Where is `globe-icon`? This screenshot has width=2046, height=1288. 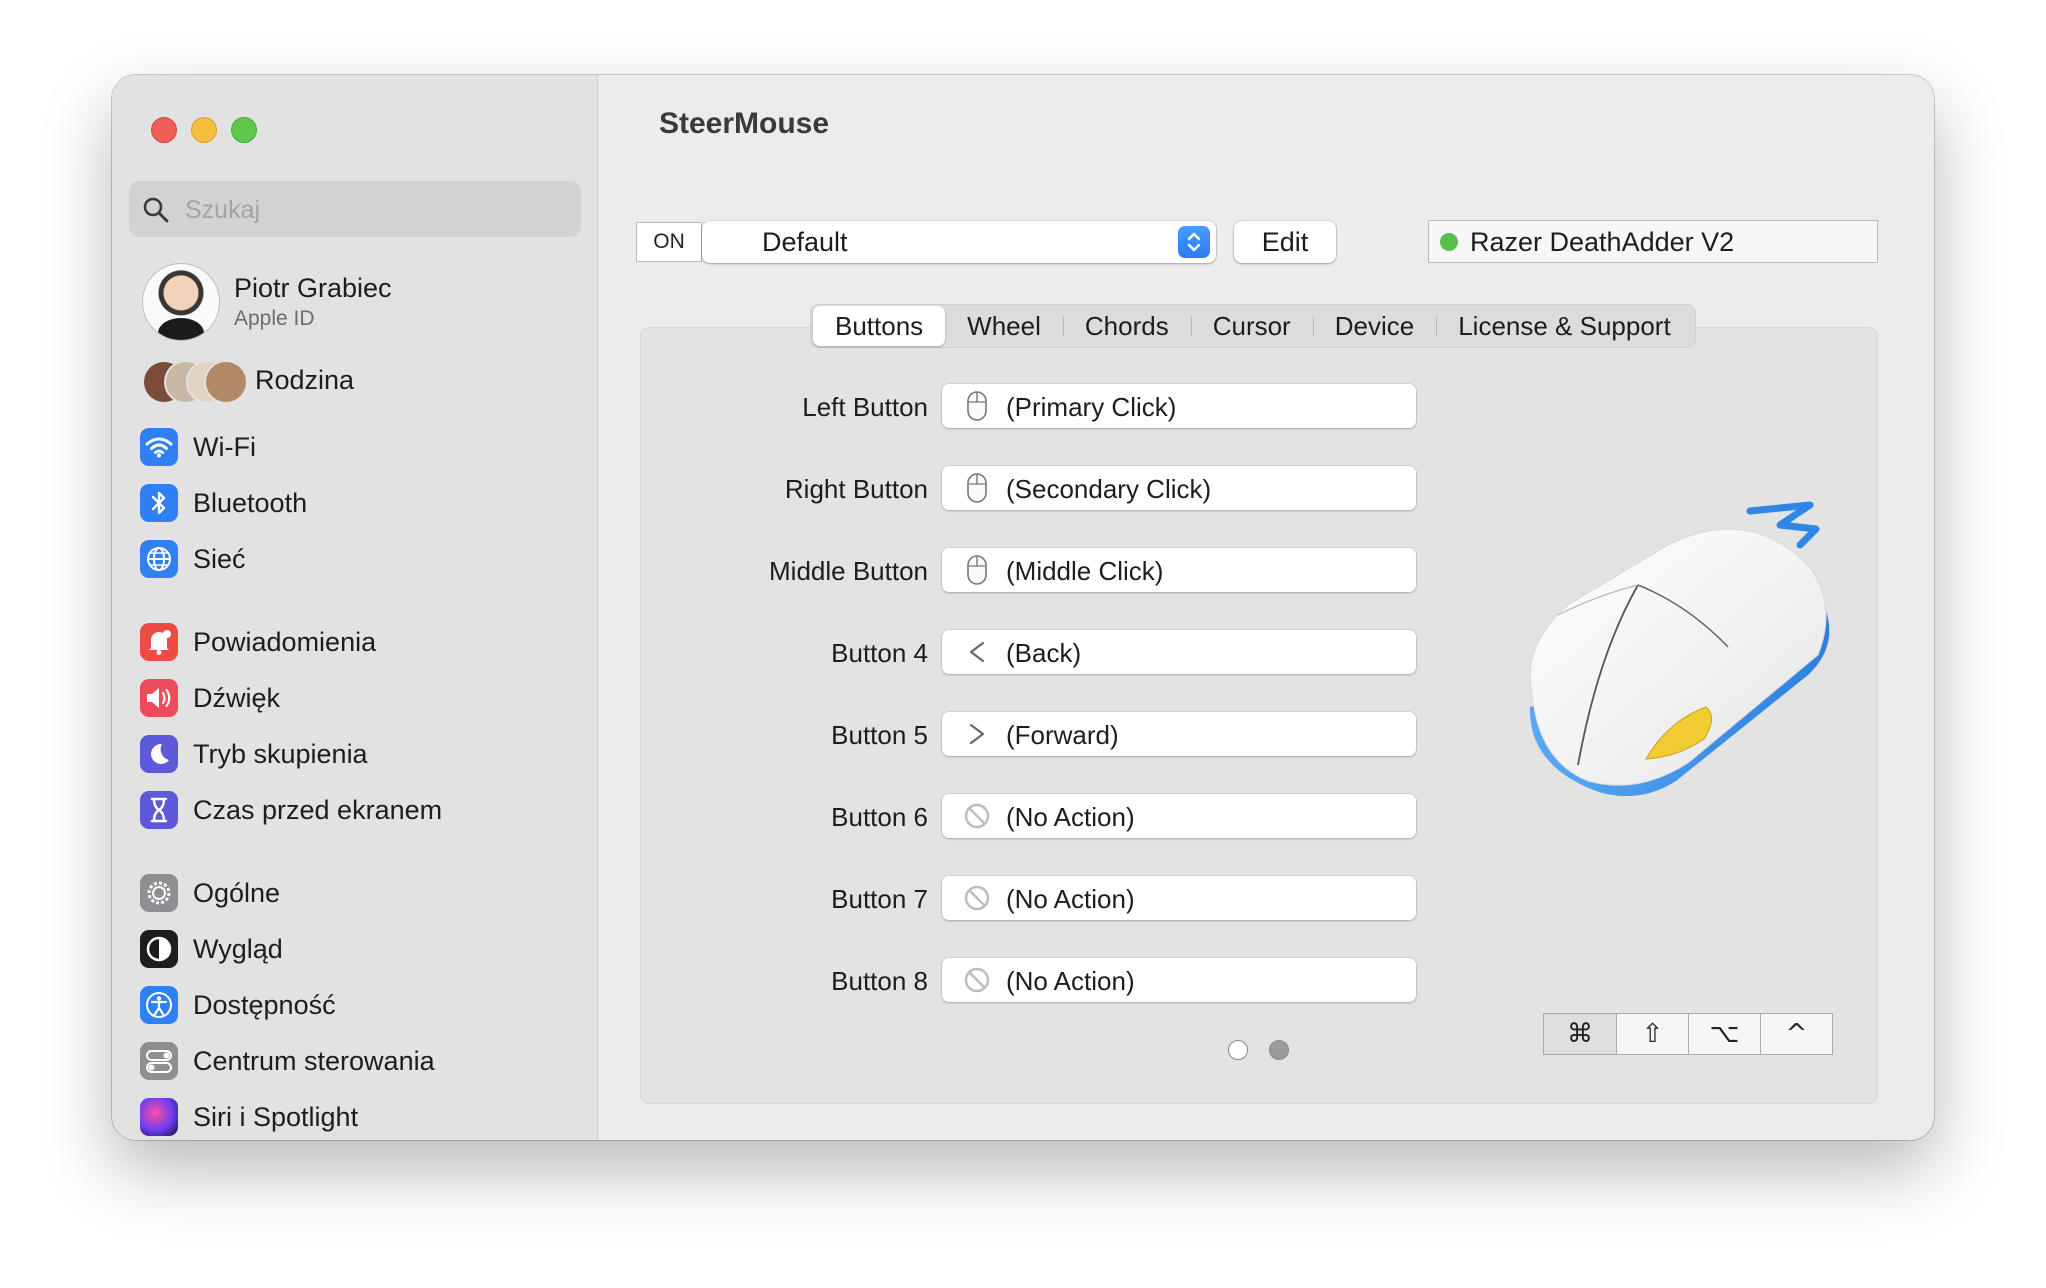
globe-icon is located at coordinates (159, 559).